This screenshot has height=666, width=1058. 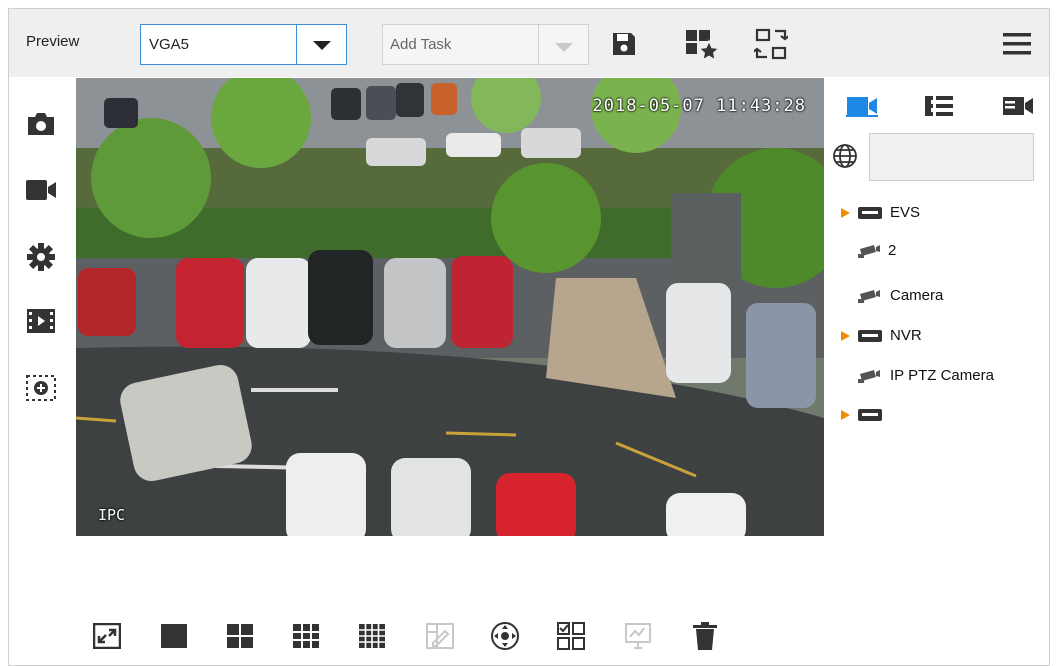 What do you see at coordinates (942, 375) in the screenshot?
I see `tree-item-label: IP PTZ Camera` at bounding box center [942, 375].